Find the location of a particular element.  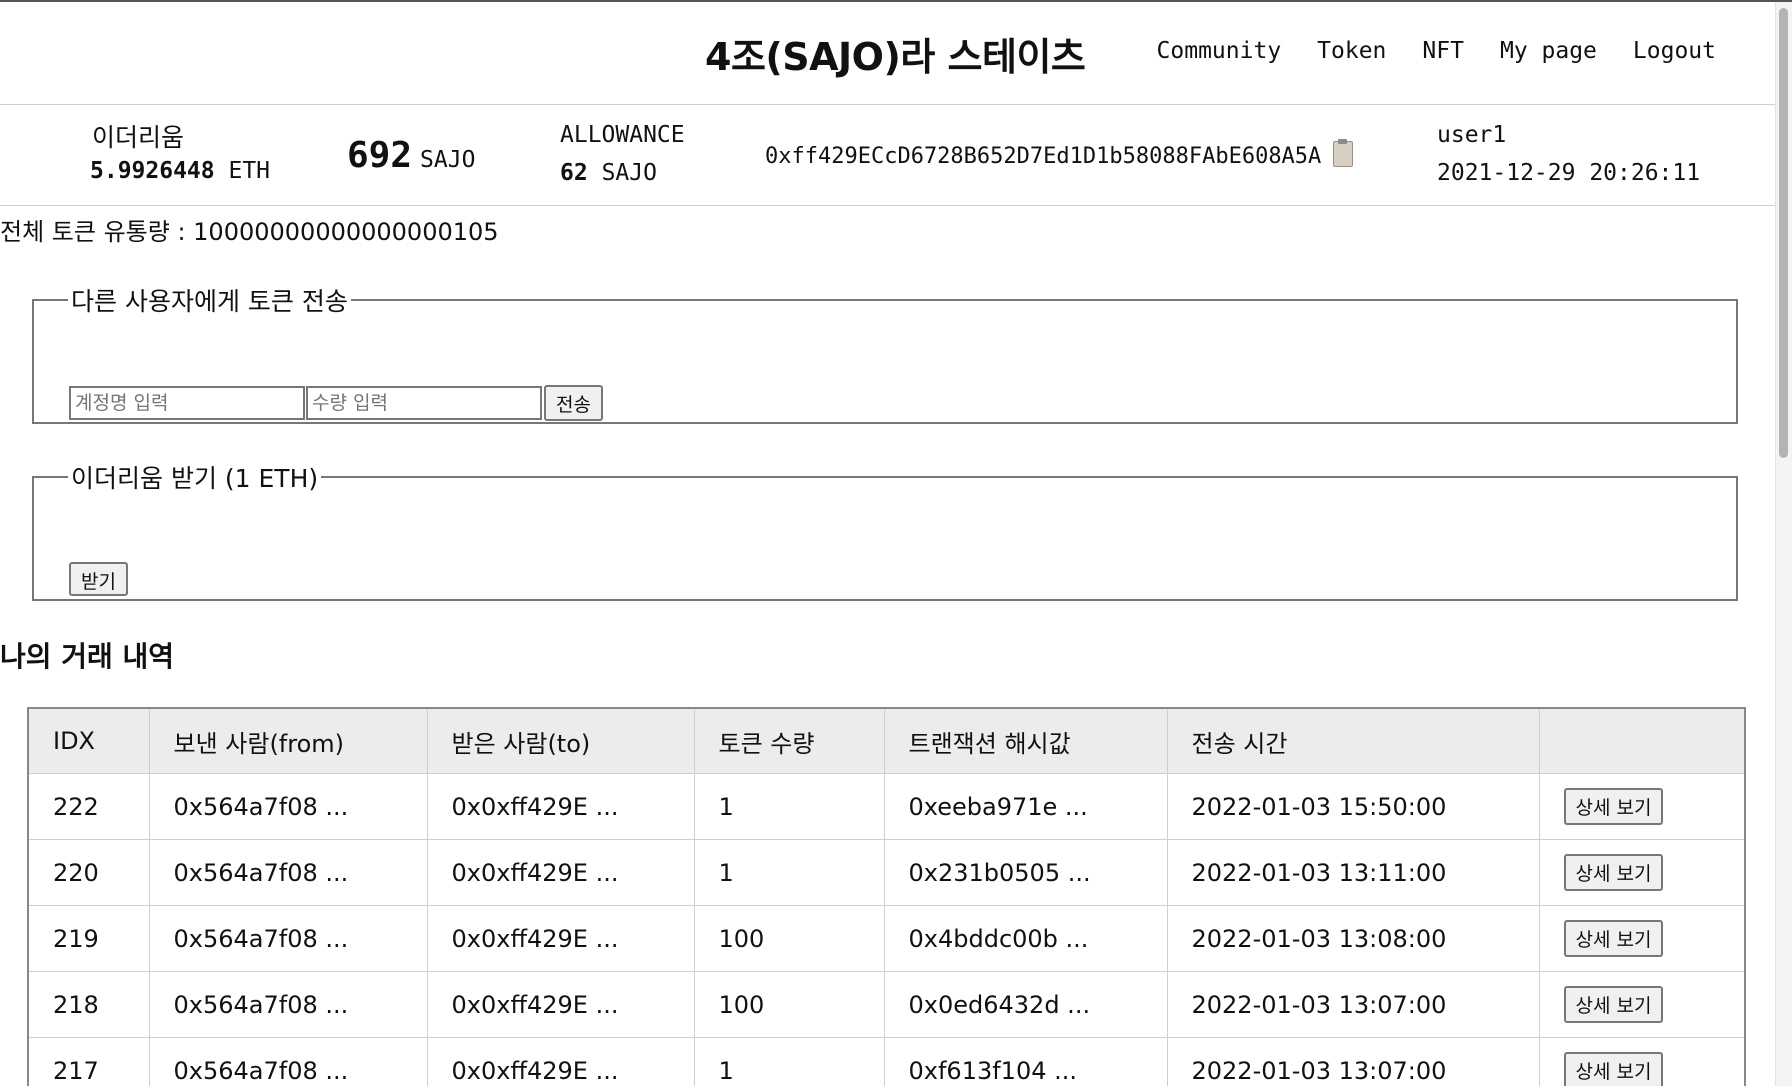

nav-nft: NFT is located at coordinates (1443, 51).